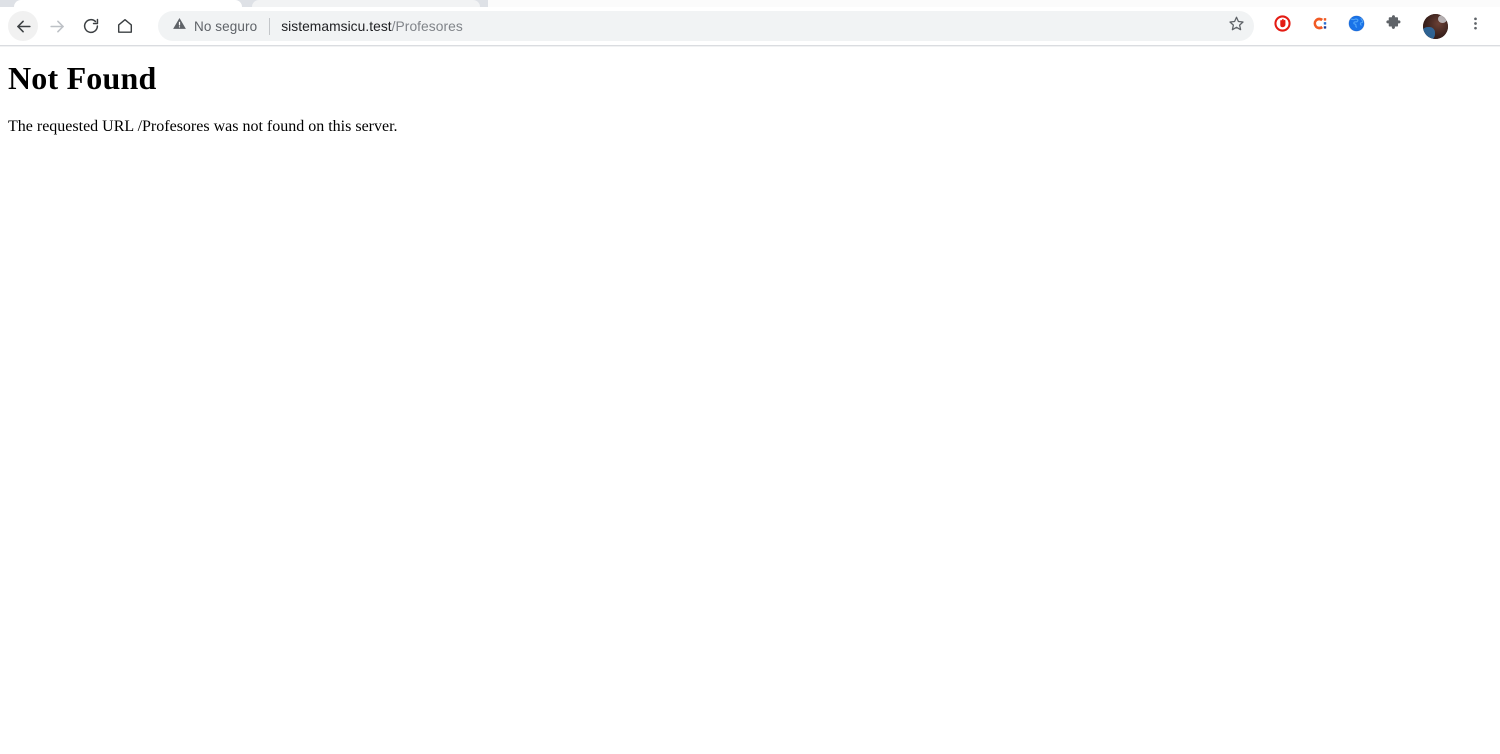 This screenshot has width=1500, height=754. What do you see at coordinates (427, 26) in the screenshot?
I see `url-path: /Profesores` at bounding box center [427, 26].